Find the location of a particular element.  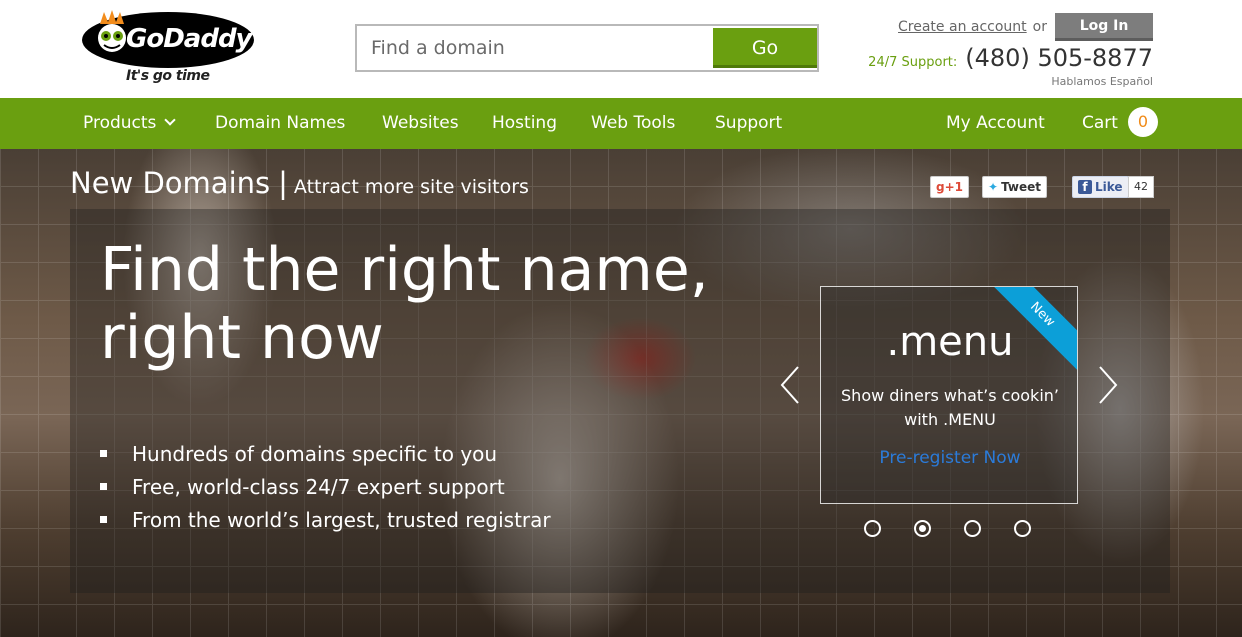

carousel-next-arrow-icon is located at coordinates (1108, 385).